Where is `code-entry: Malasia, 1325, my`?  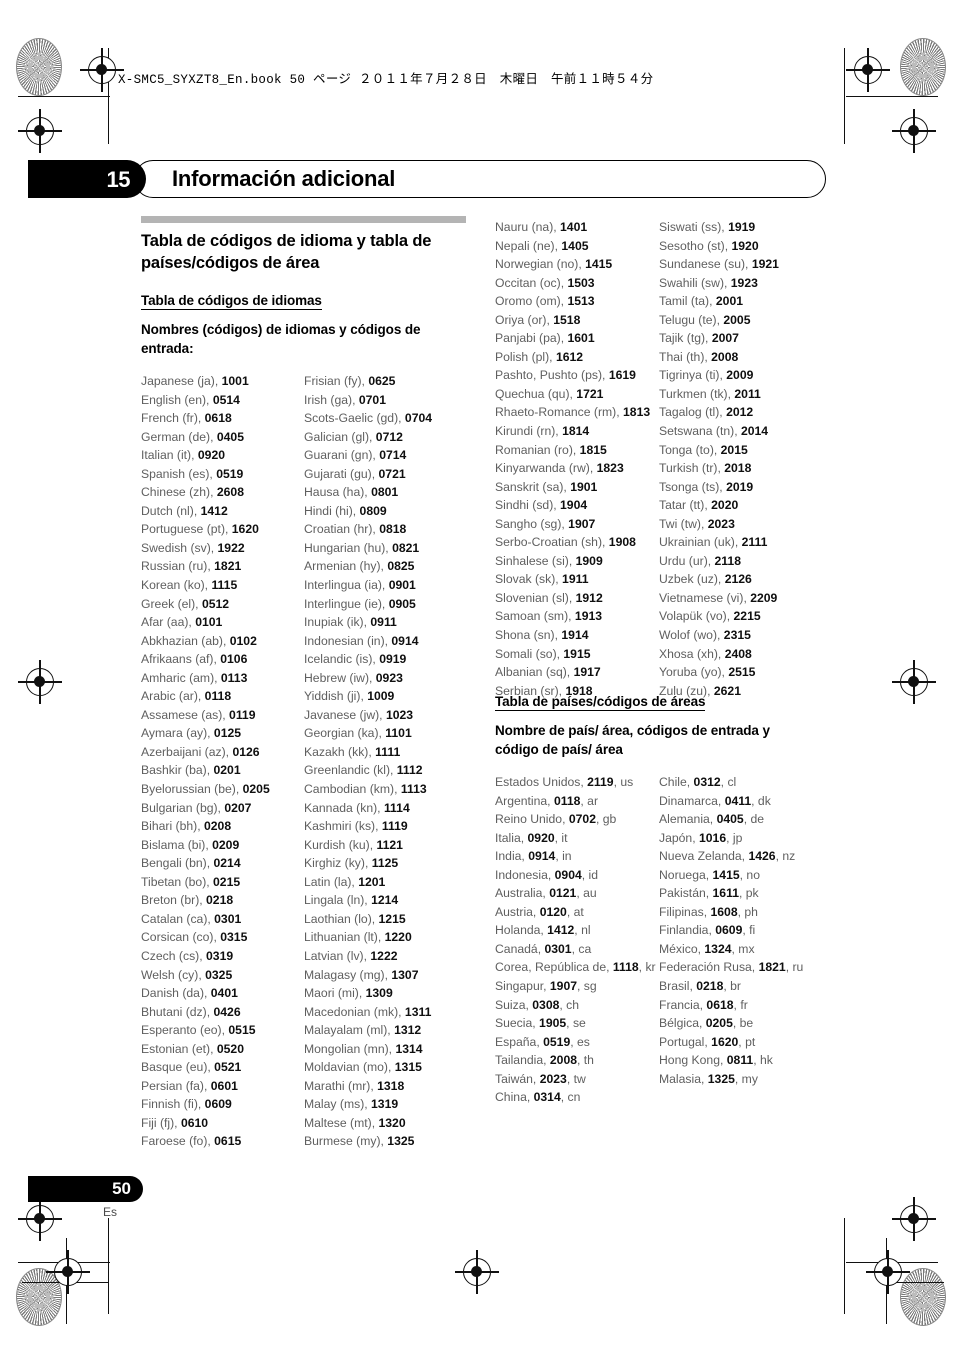
code-entry: Malasia, 1325, my is located at coordinates (708, 1078).